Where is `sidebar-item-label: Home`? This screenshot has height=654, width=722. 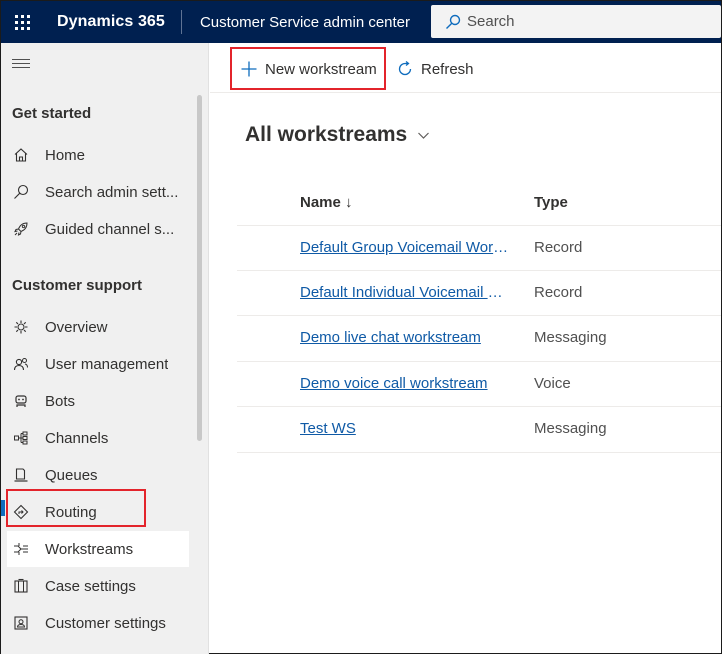 sidebar-item-label: Home is located at coordinates (65, 155).